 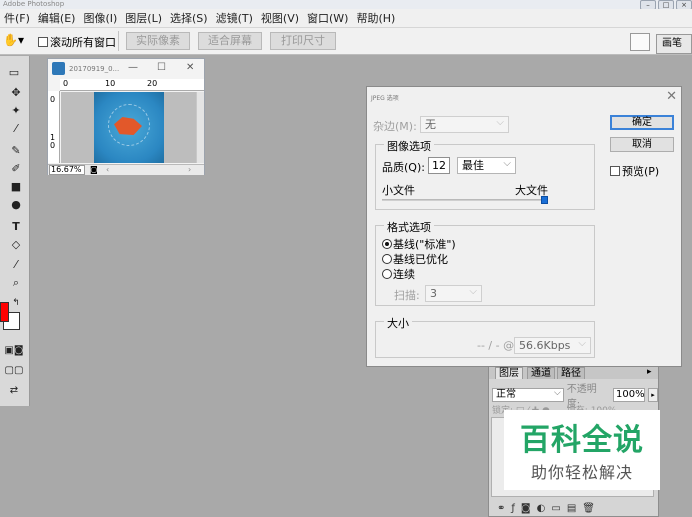 I want to click on baseline-optimized-label: 基线已优化, so click(x=420, y=259).